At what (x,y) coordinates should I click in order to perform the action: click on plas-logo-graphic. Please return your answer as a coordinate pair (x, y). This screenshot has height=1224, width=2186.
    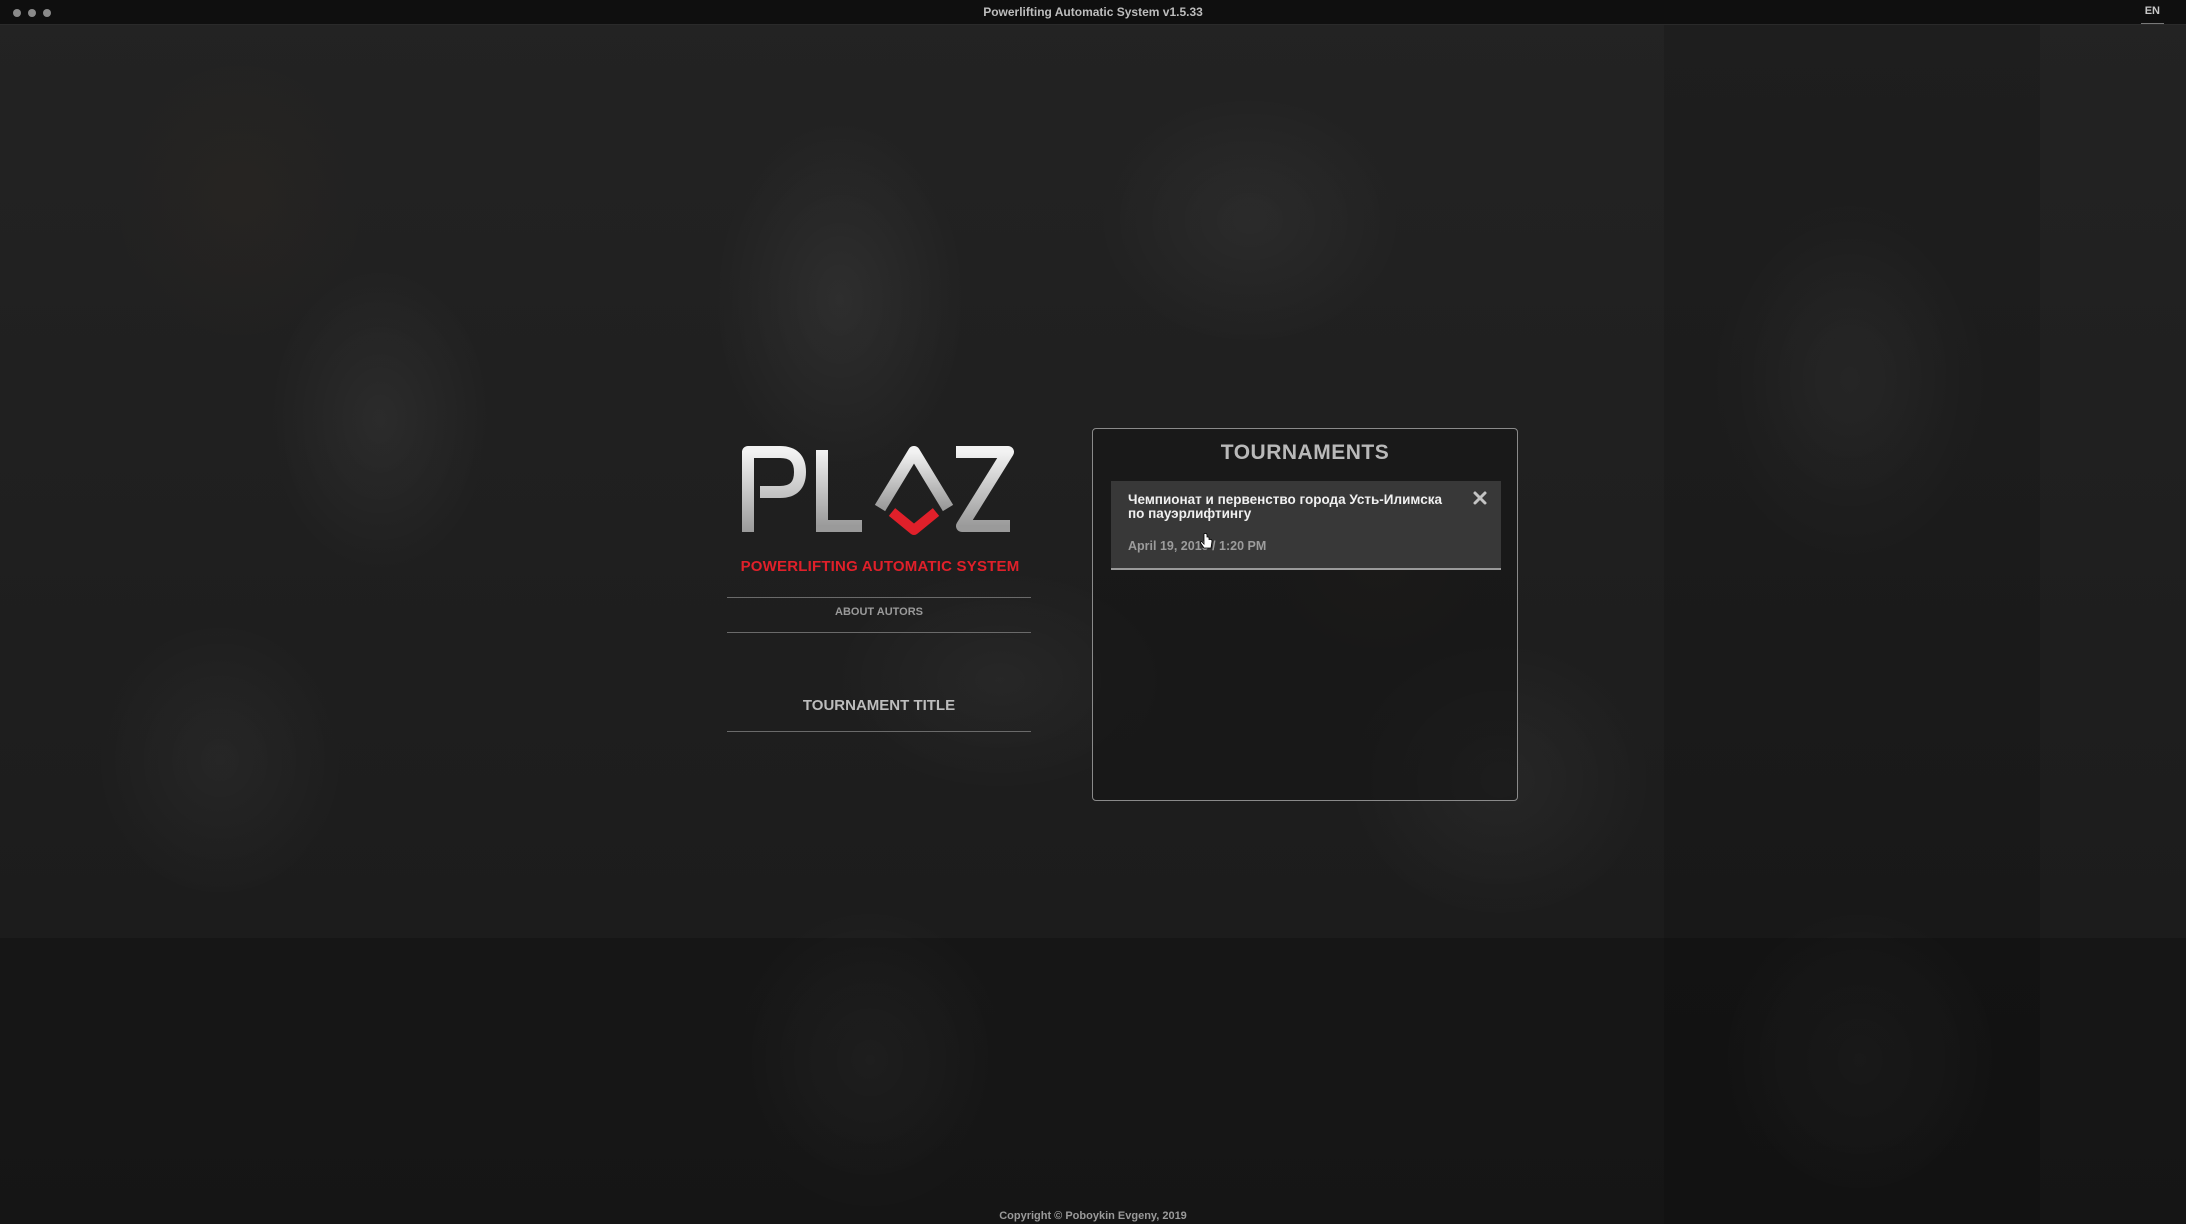
    Looking at the image, I should click on (878, 490).